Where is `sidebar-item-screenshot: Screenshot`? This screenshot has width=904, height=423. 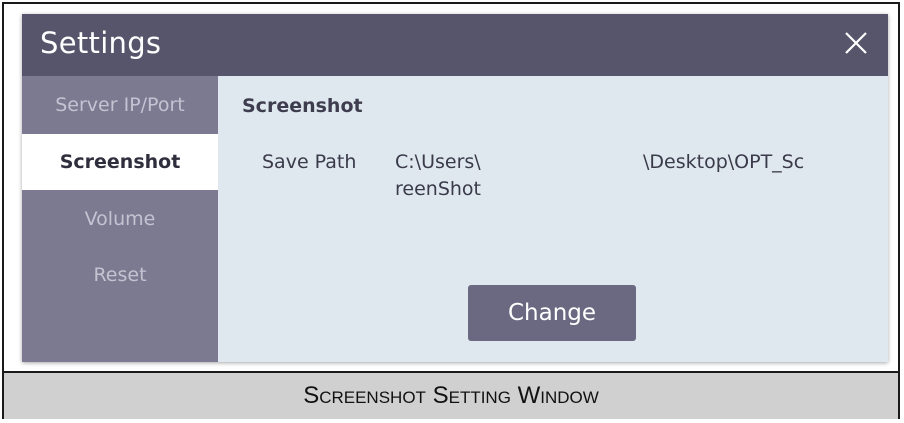
sidebar-item-screenshot: Screenshot is located at coordinates (120, 162).